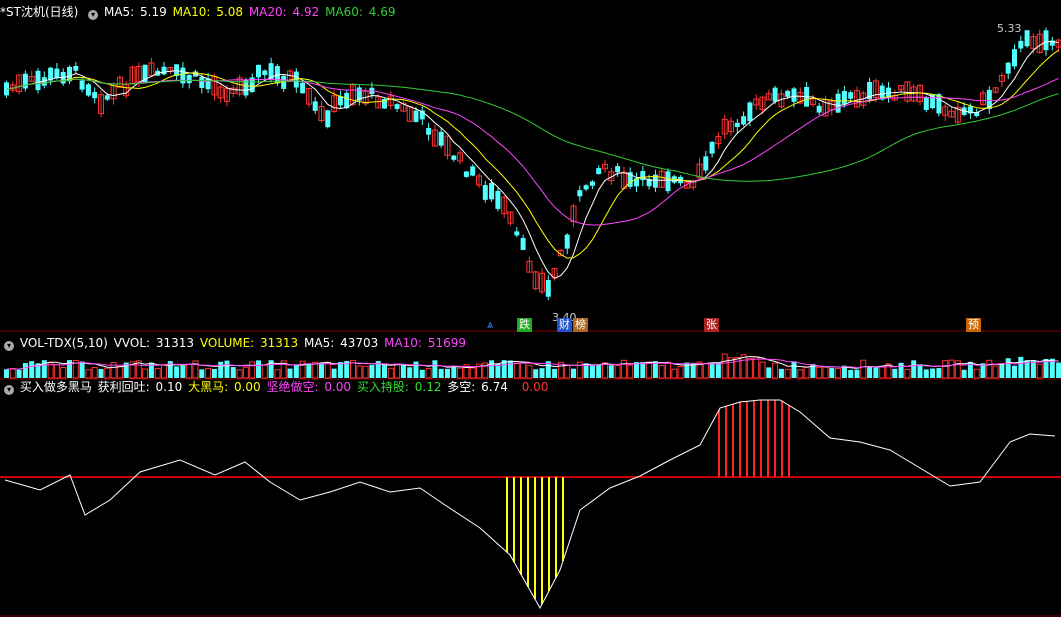  Describe the element at coordinates (535, 387) in the screenshot. I see `extra-value: 0.00` at that location.